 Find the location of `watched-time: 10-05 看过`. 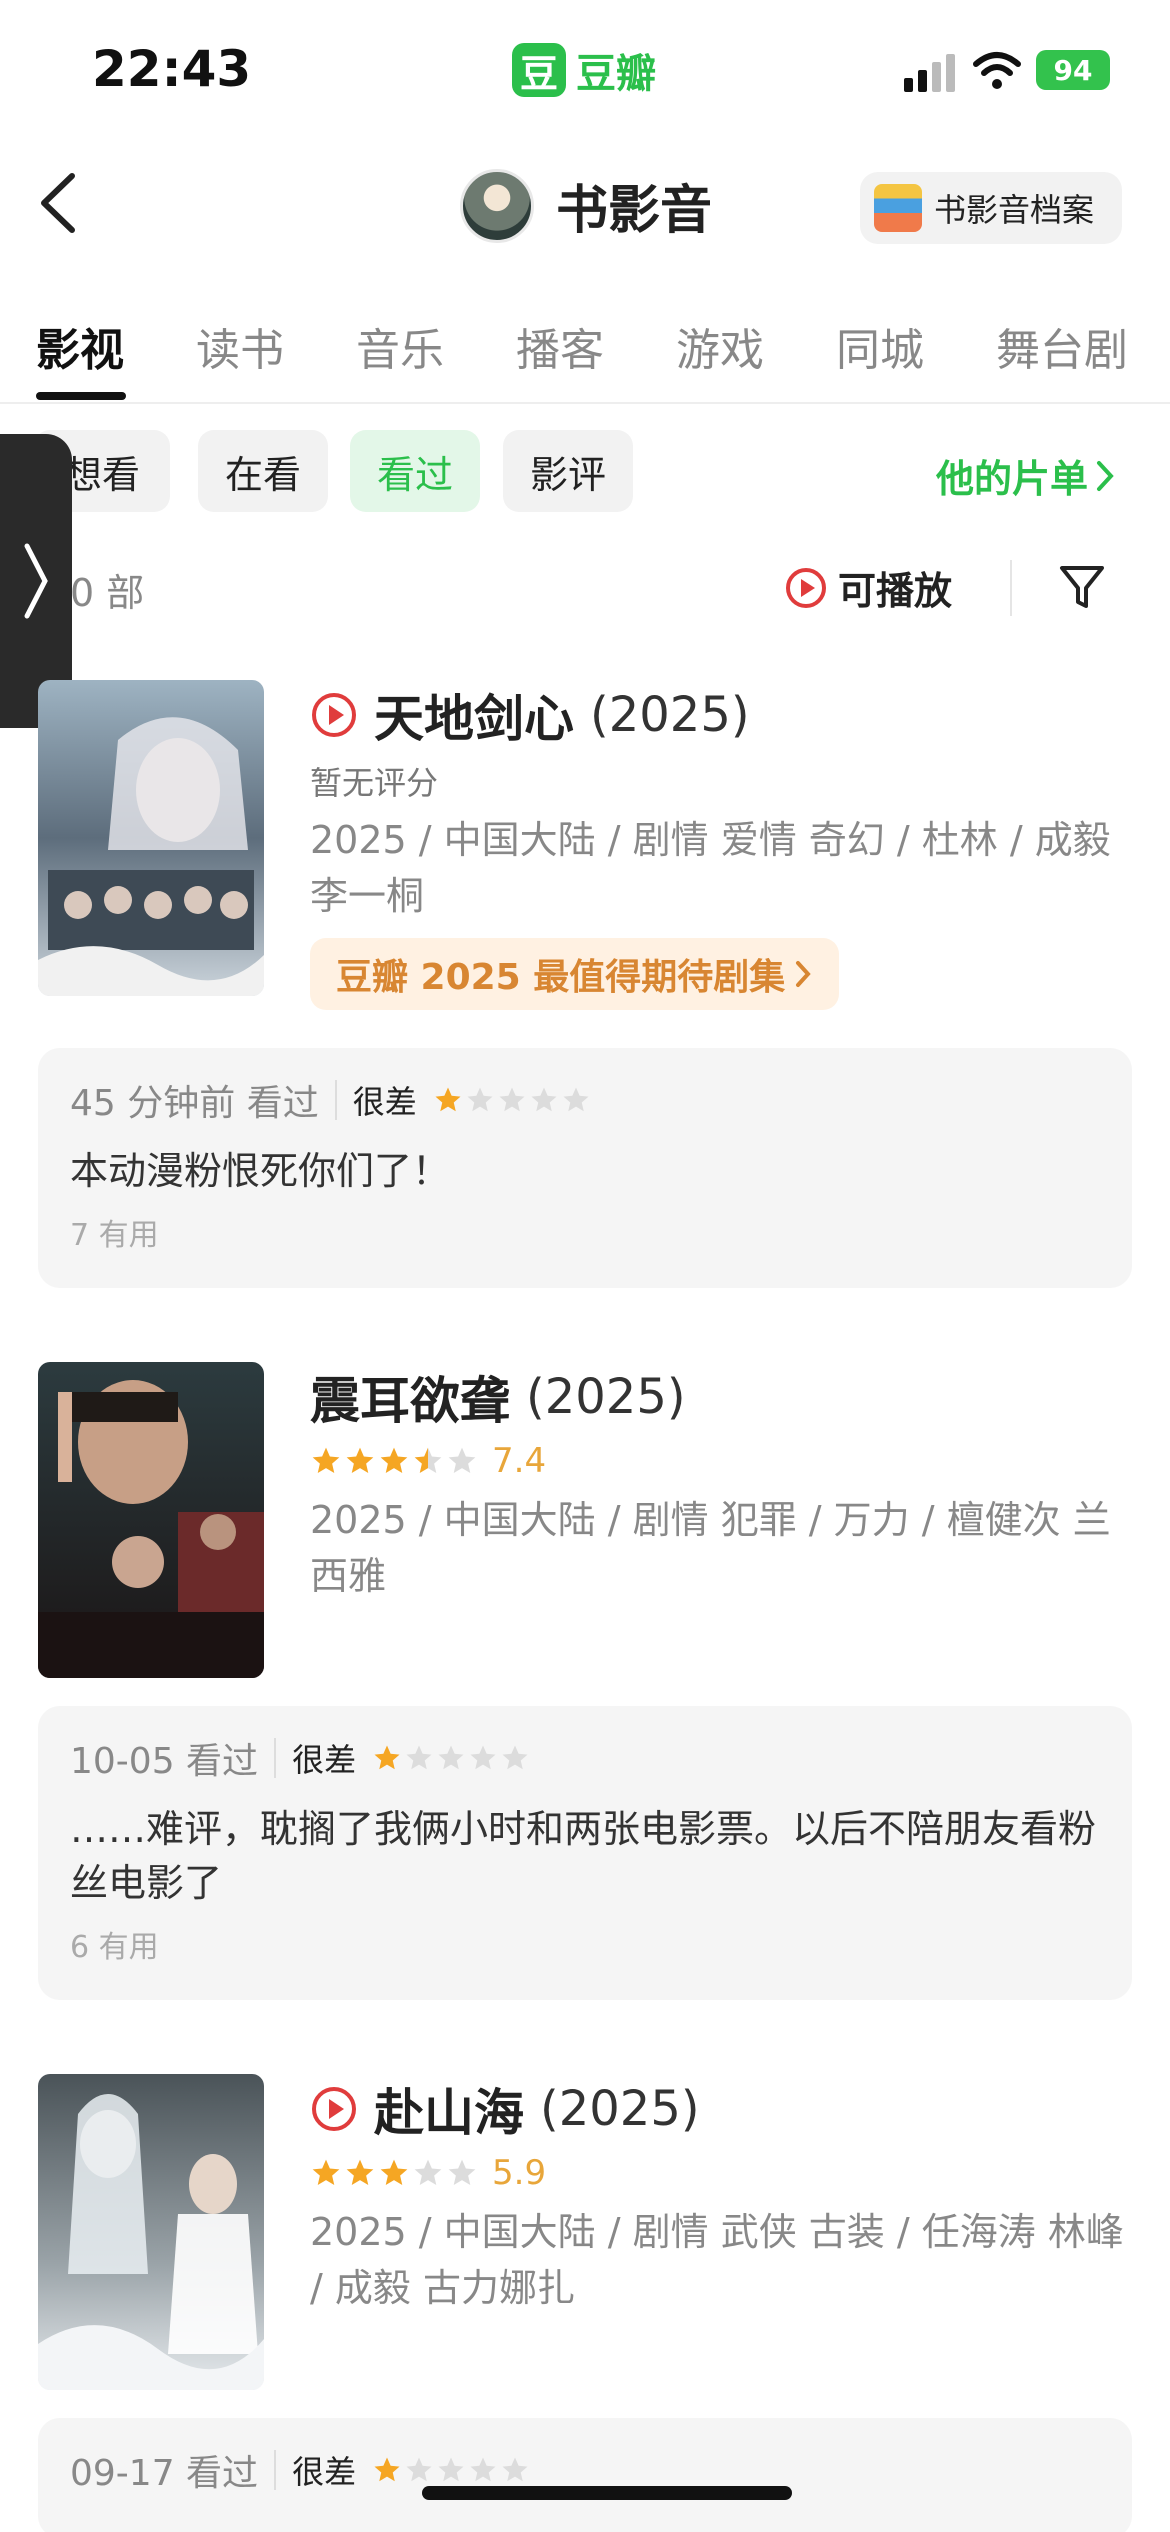

watched-time: 10-05 看过 is located at coordinates (164, 1761).